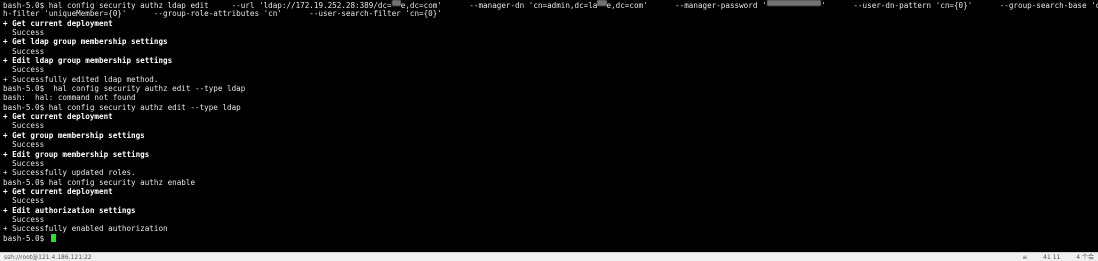 The image size is (1098, 261). Describe the element at coordinates (550, 97) in the screenshot. I see `terminal-line: bash: hal: command not found` at that location.